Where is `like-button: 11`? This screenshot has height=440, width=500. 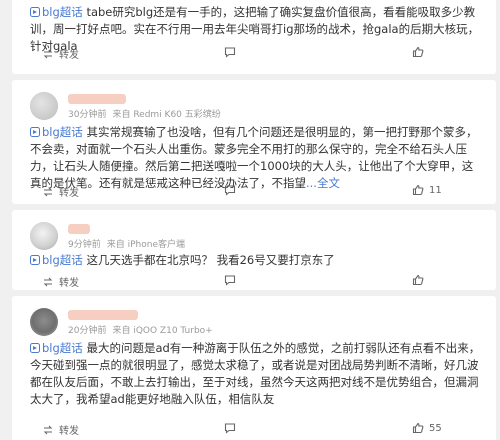
like-button: 11 is located at coordinates (427, 190).